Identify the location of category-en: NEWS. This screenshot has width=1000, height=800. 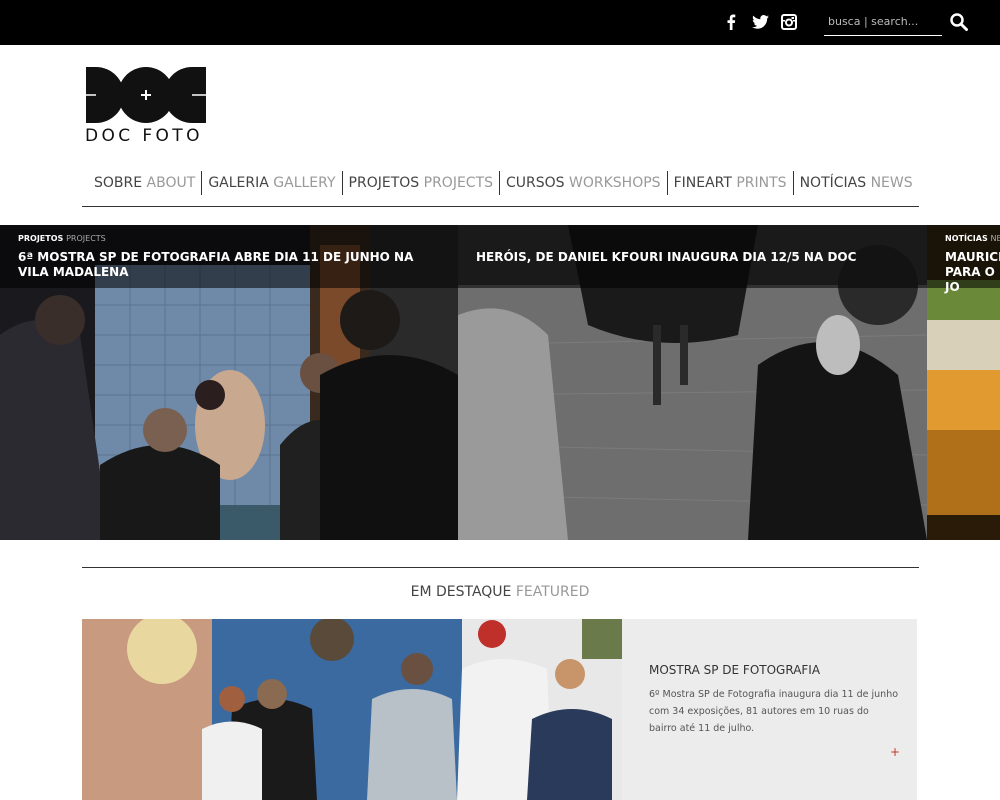
(995, 238).